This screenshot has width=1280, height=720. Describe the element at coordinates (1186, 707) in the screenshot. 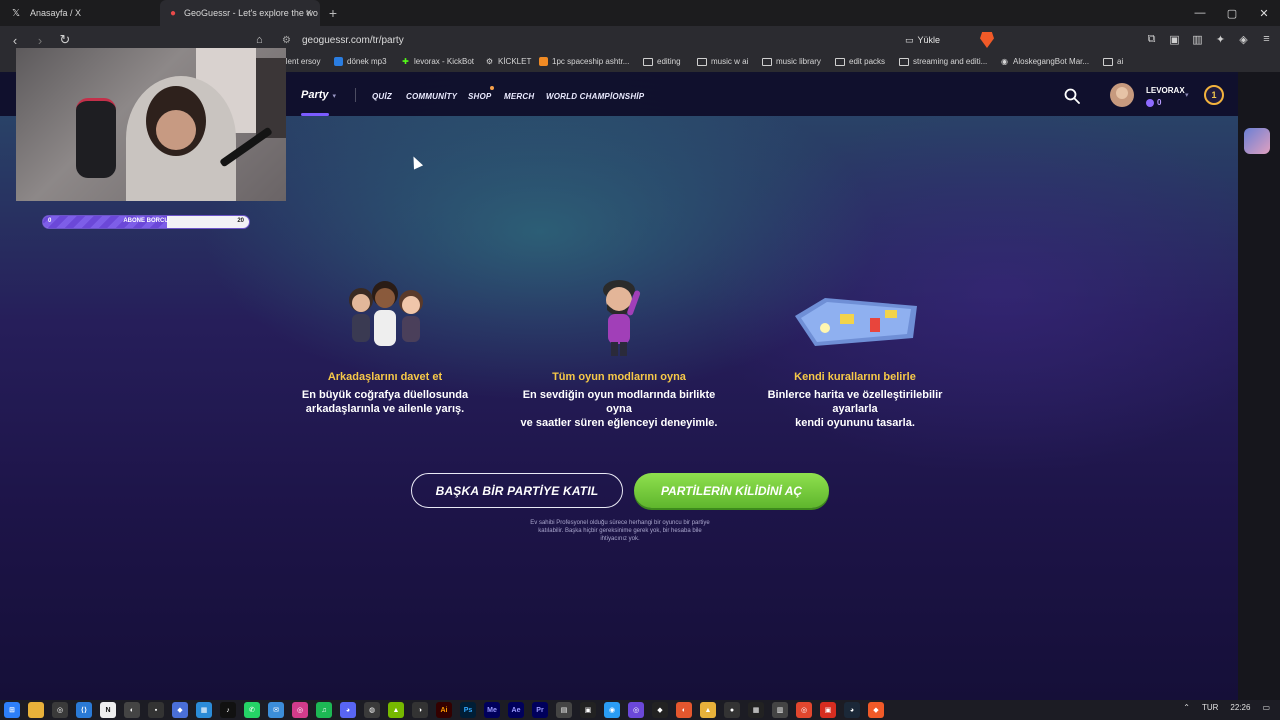

I see `tray-chevron-icon: ⌃` at that location.